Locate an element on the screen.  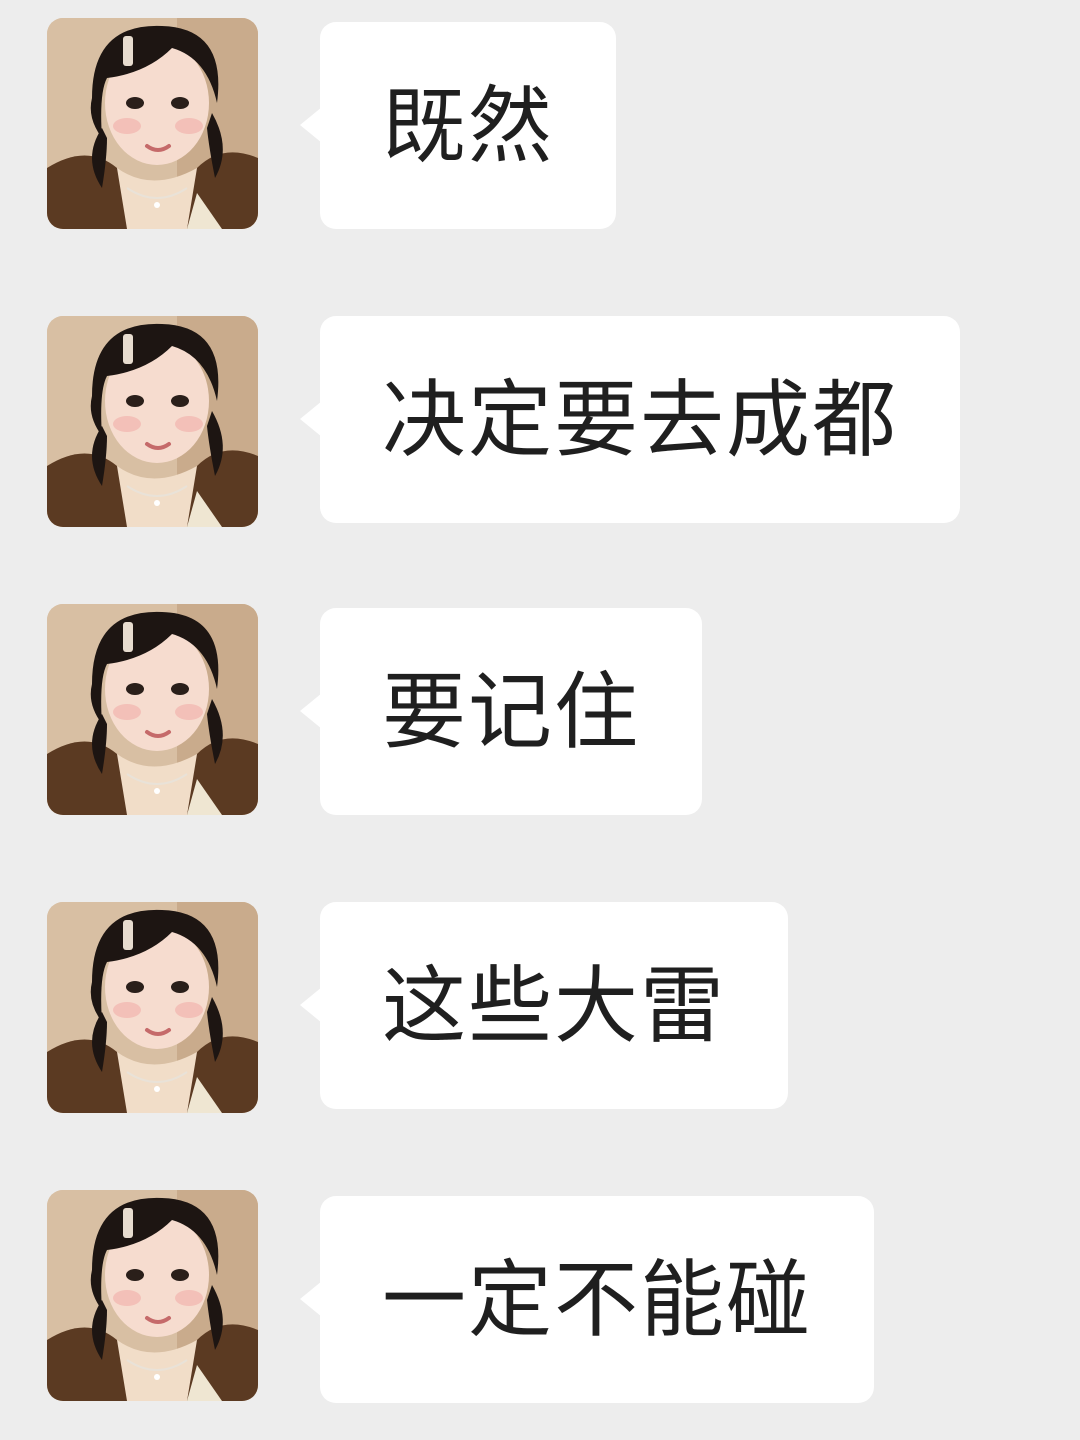
message-text: 决定要去成都 is located at coordinates (640, 419).